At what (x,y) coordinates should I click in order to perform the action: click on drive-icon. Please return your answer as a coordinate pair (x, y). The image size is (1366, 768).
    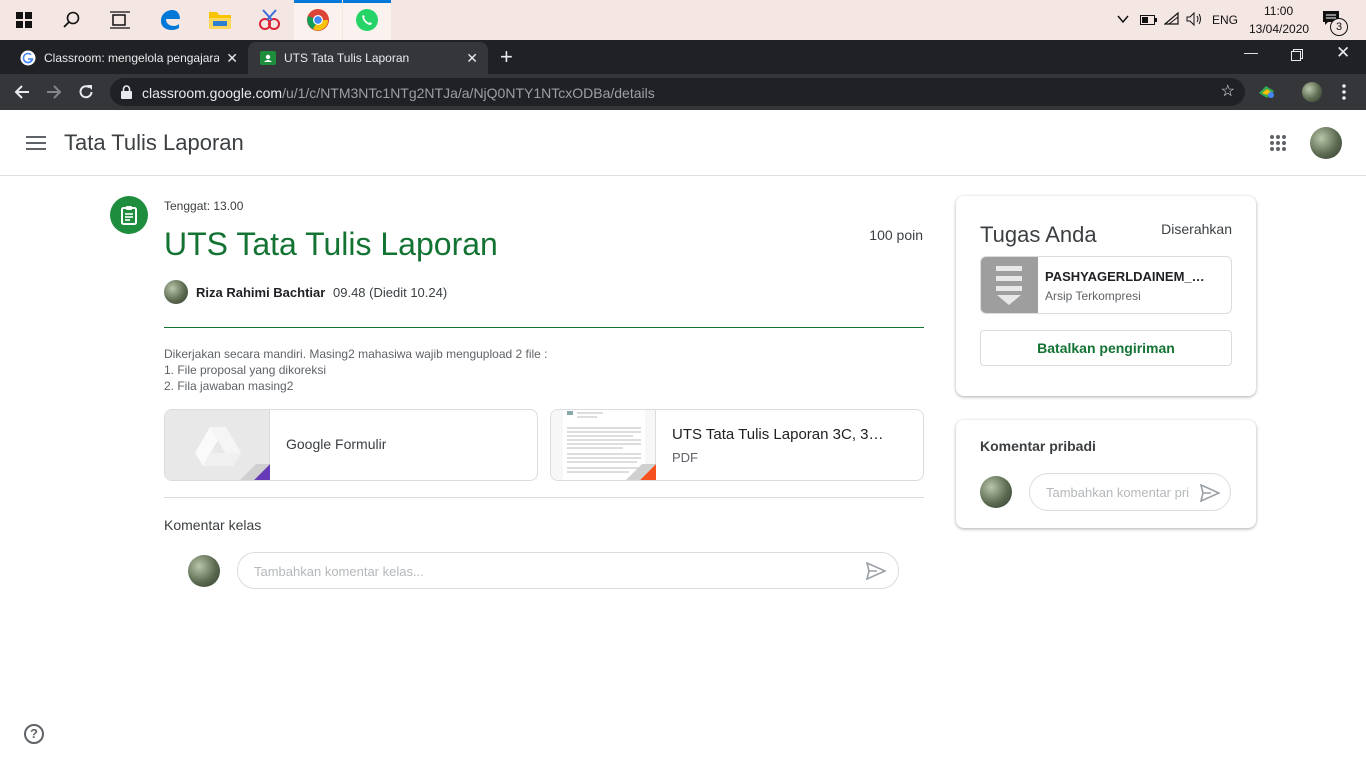
    Looking at the image, I should click on (218, 446).